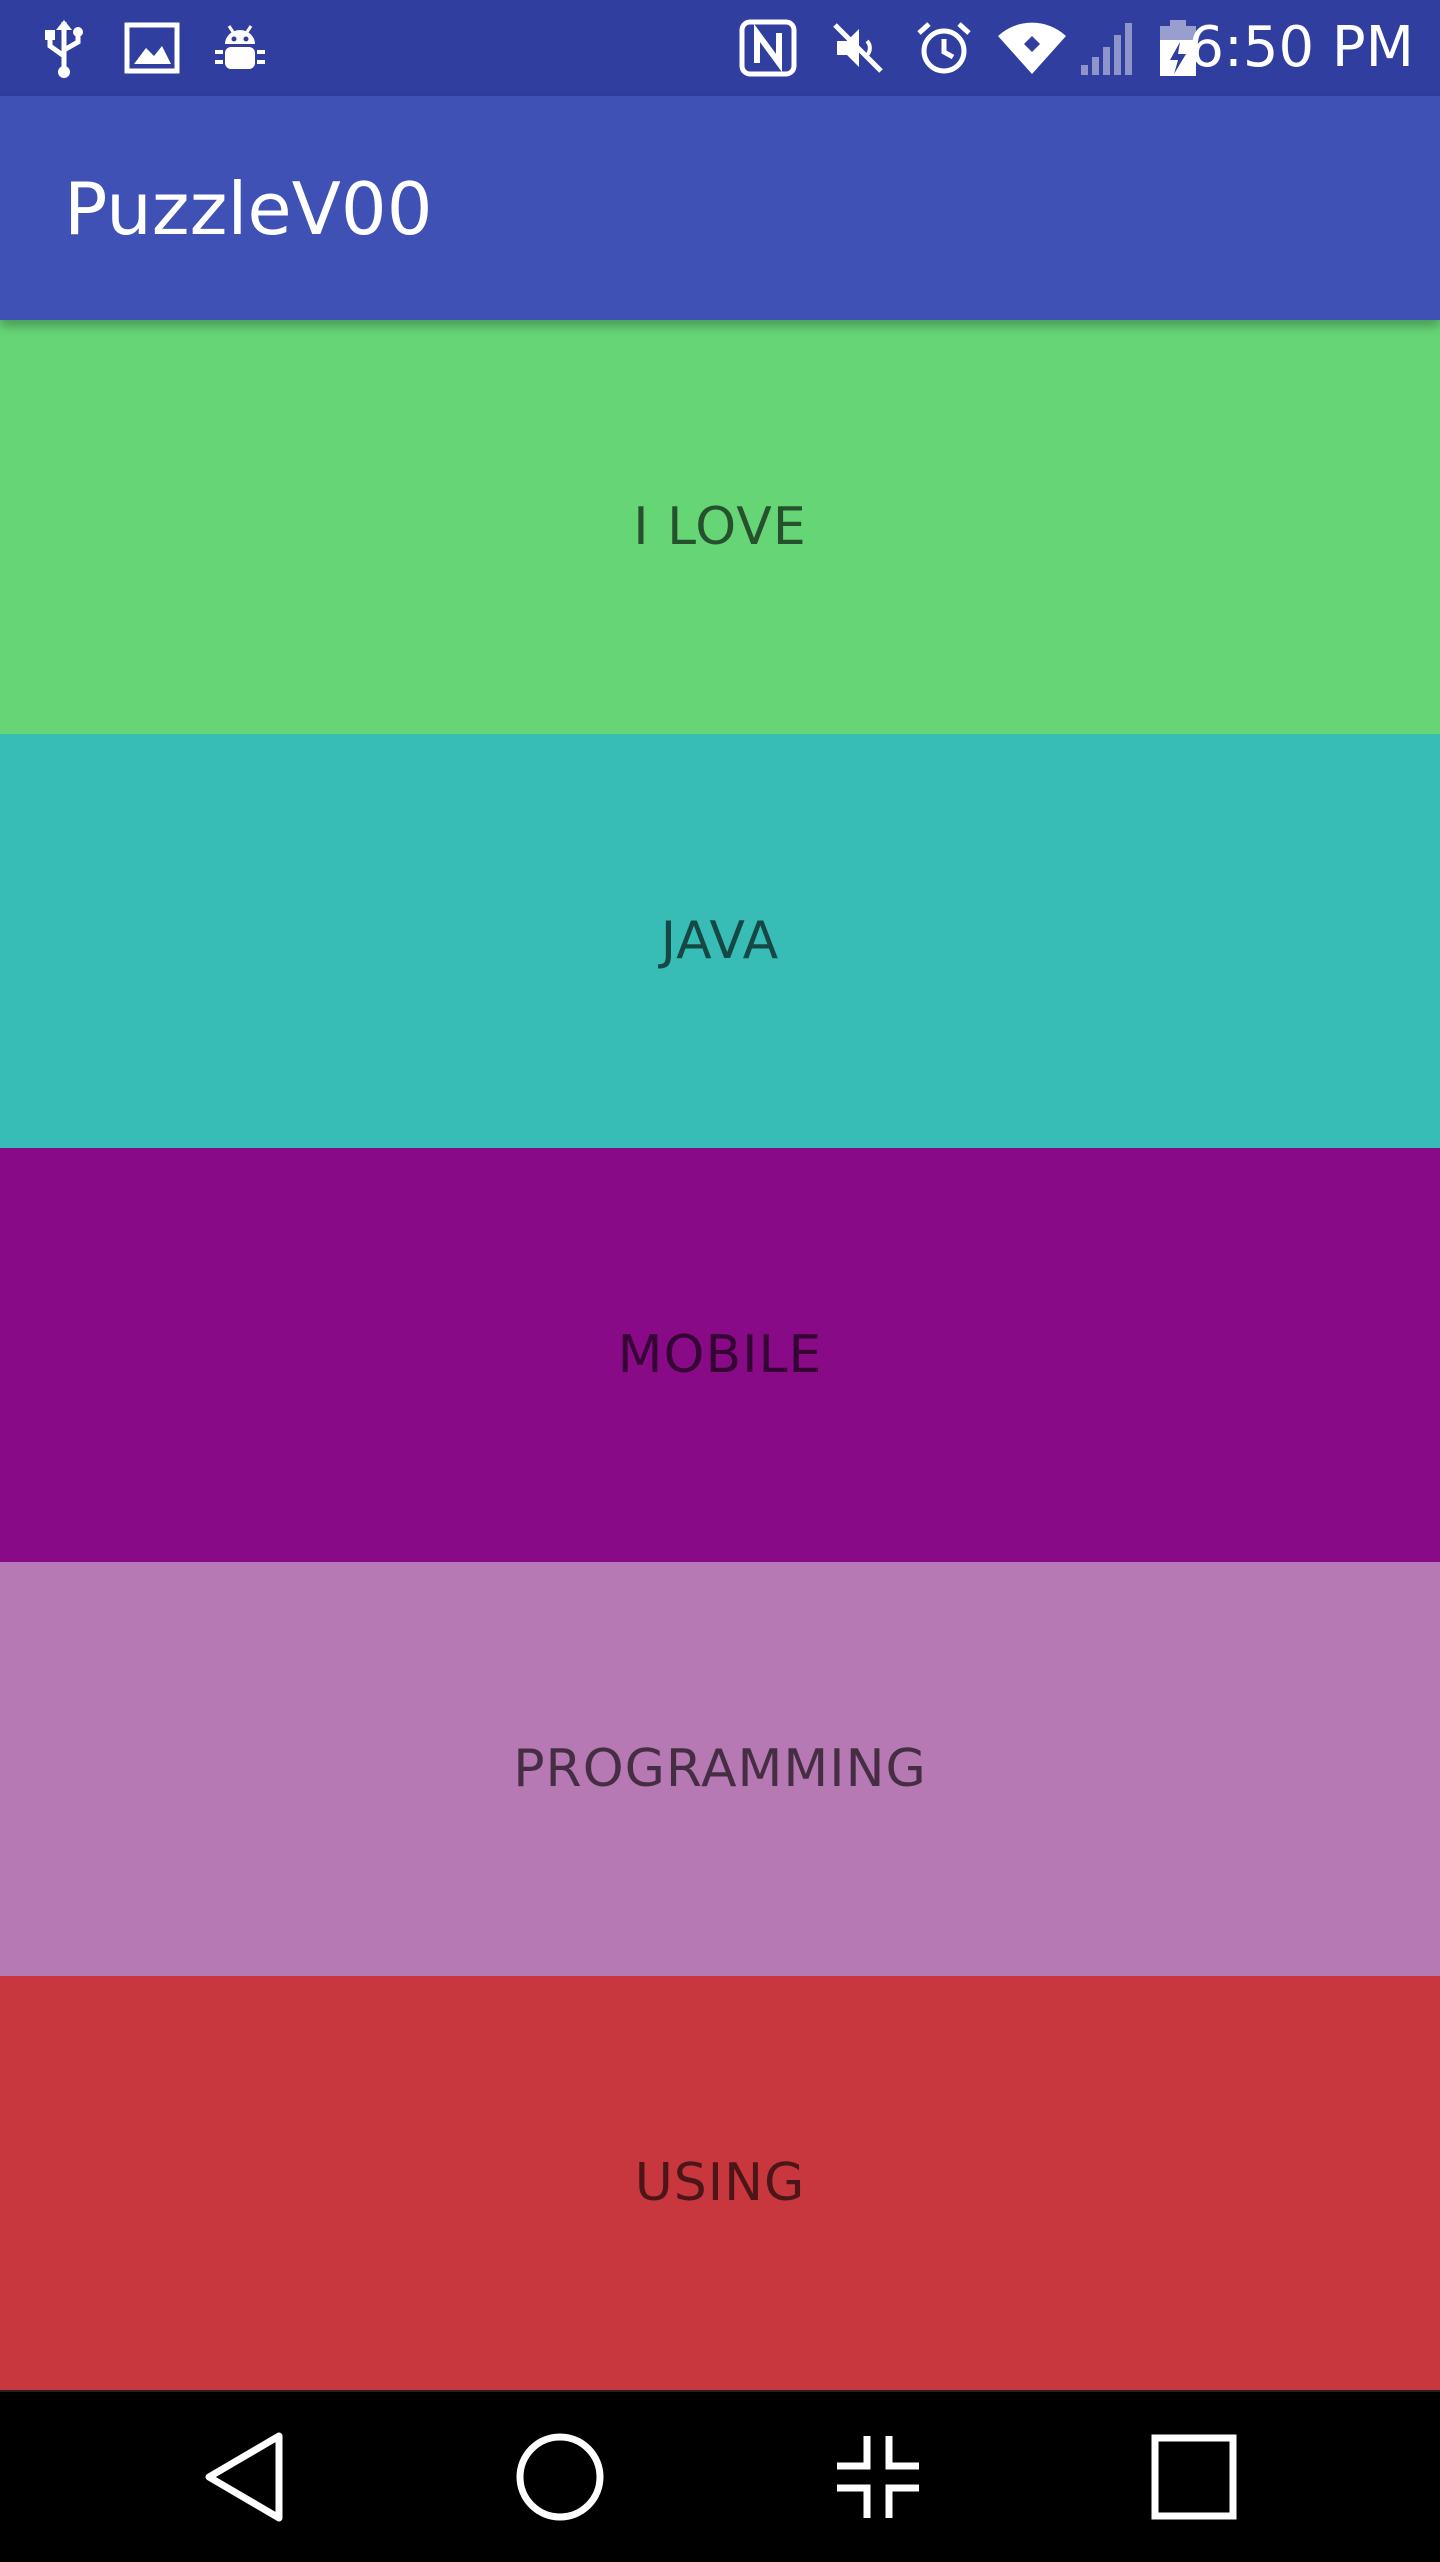  What do you see at coordinates (768, 48) in the screenshot?
I see `nfc-icon` at bounding box center [768, 48].